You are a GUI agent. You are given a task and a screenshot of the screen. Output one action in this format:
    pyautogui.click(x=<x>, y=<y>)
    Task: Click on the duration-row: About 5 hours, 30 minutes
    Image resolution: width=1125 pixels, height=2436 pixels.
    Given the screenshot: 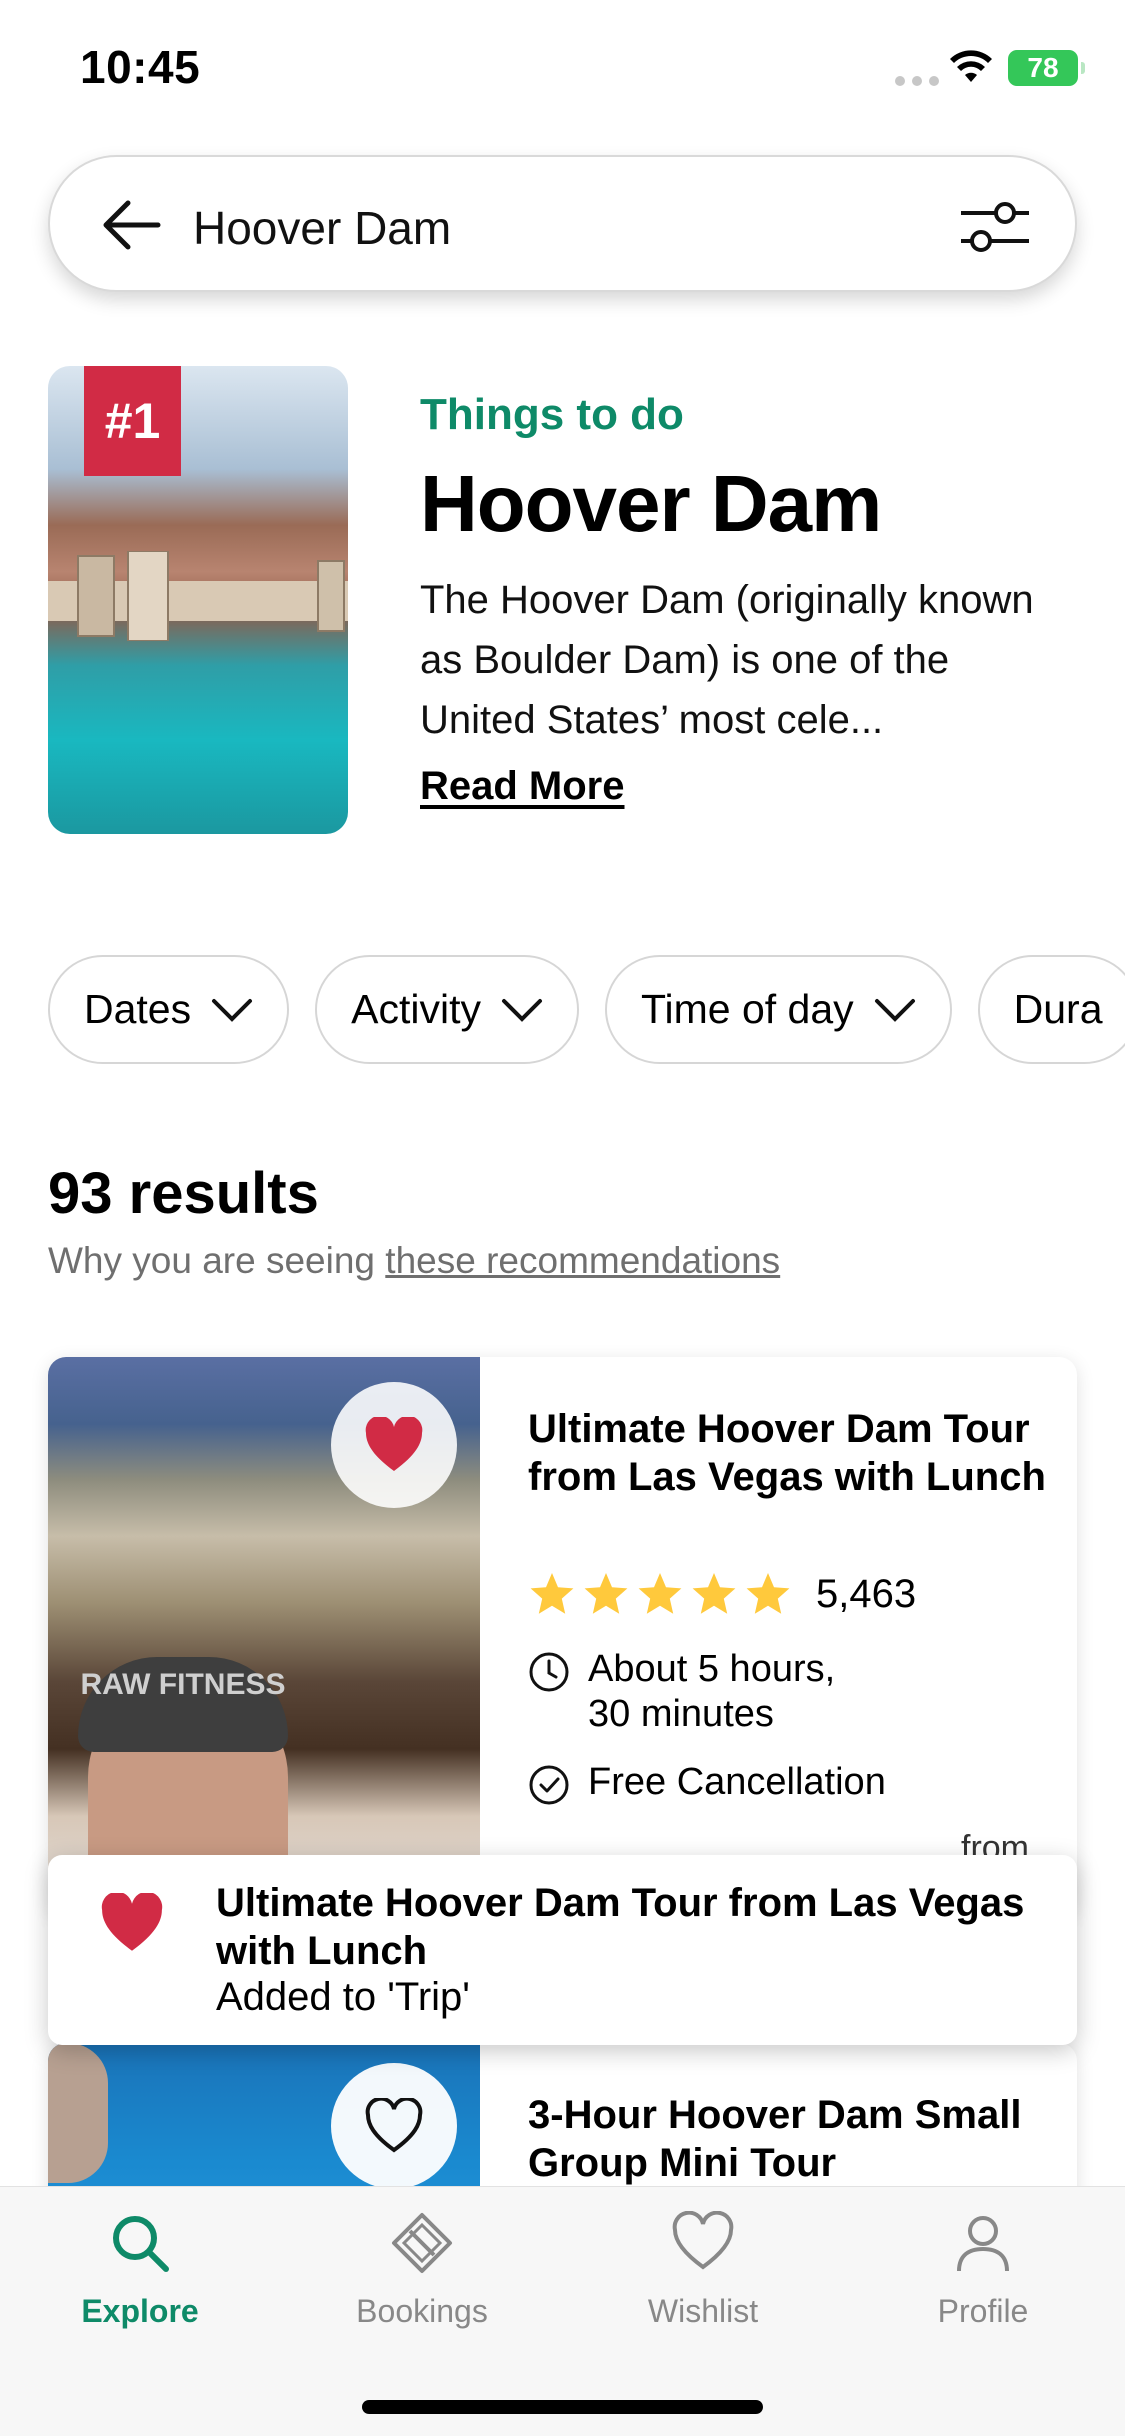 What is the action you would take?
    pyautogui.click(x=698, y=1692)
    